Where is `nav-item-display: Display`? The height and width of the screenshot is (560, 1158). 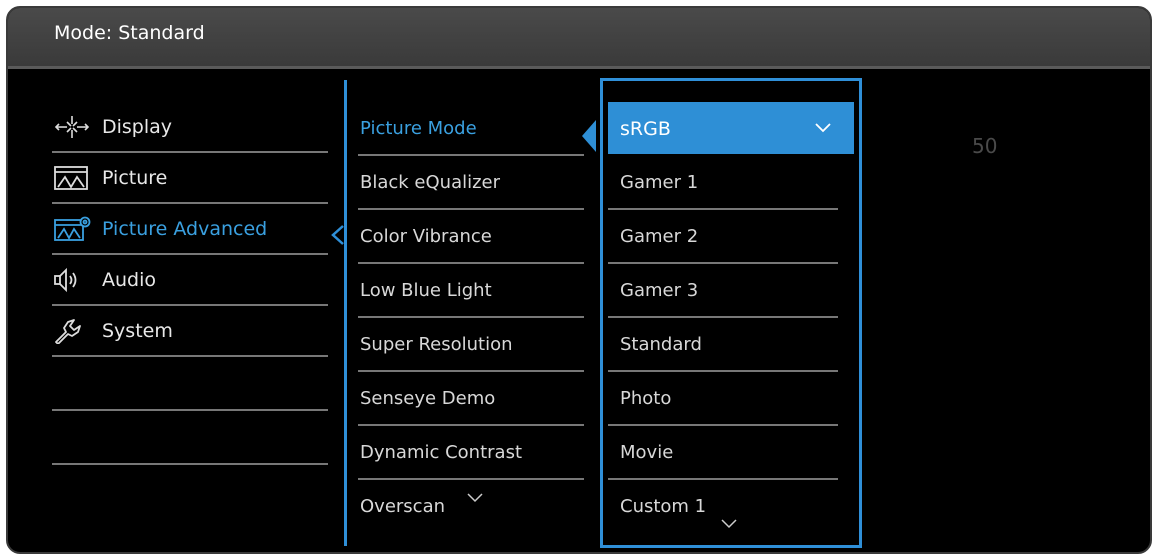
nav-item-display: Display is located at coordinates (190, 127).